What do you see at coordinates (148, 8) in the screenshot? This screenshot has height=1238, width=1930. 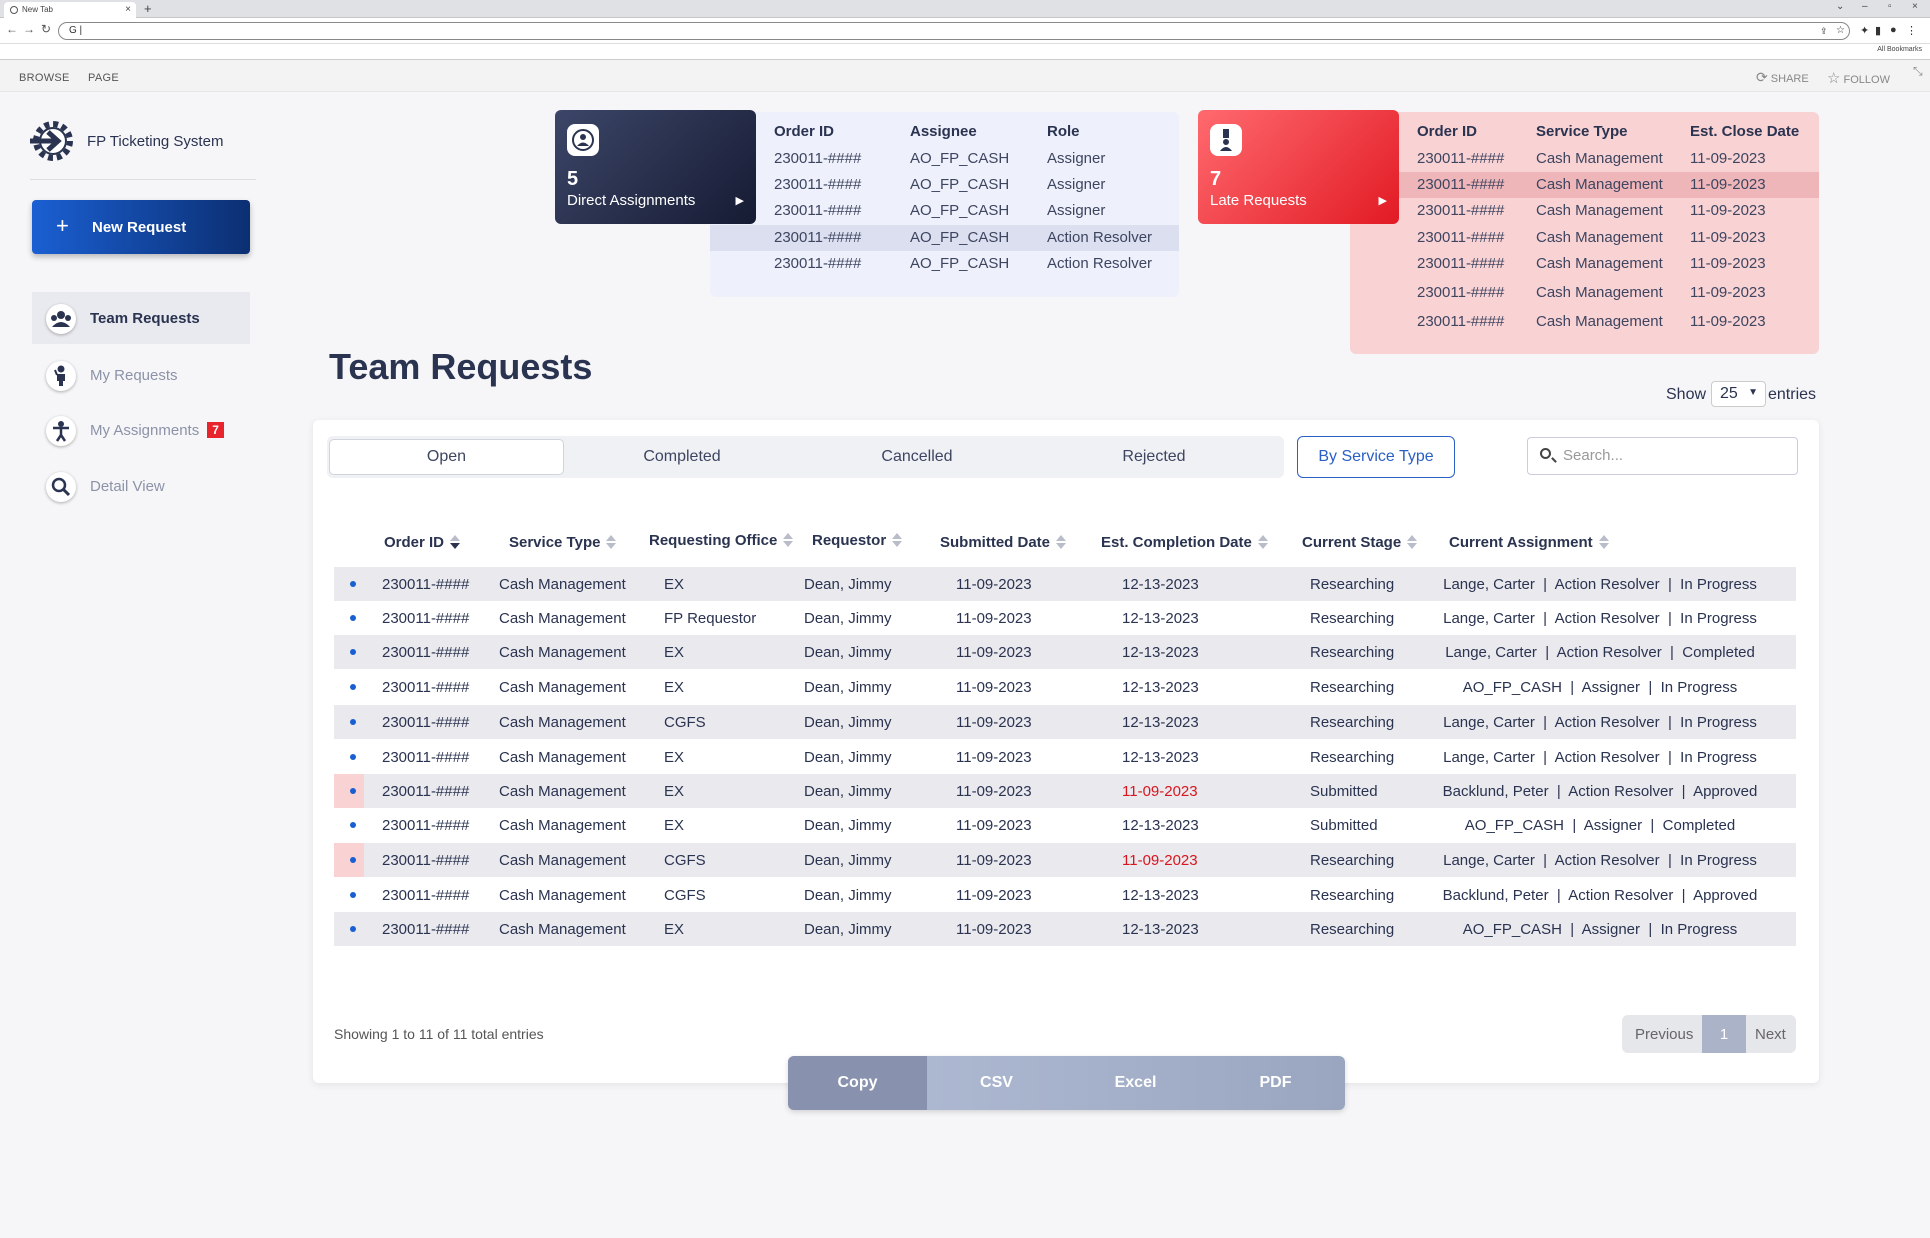 I see `new-tab-button: +` at bounding box center [148, 8].